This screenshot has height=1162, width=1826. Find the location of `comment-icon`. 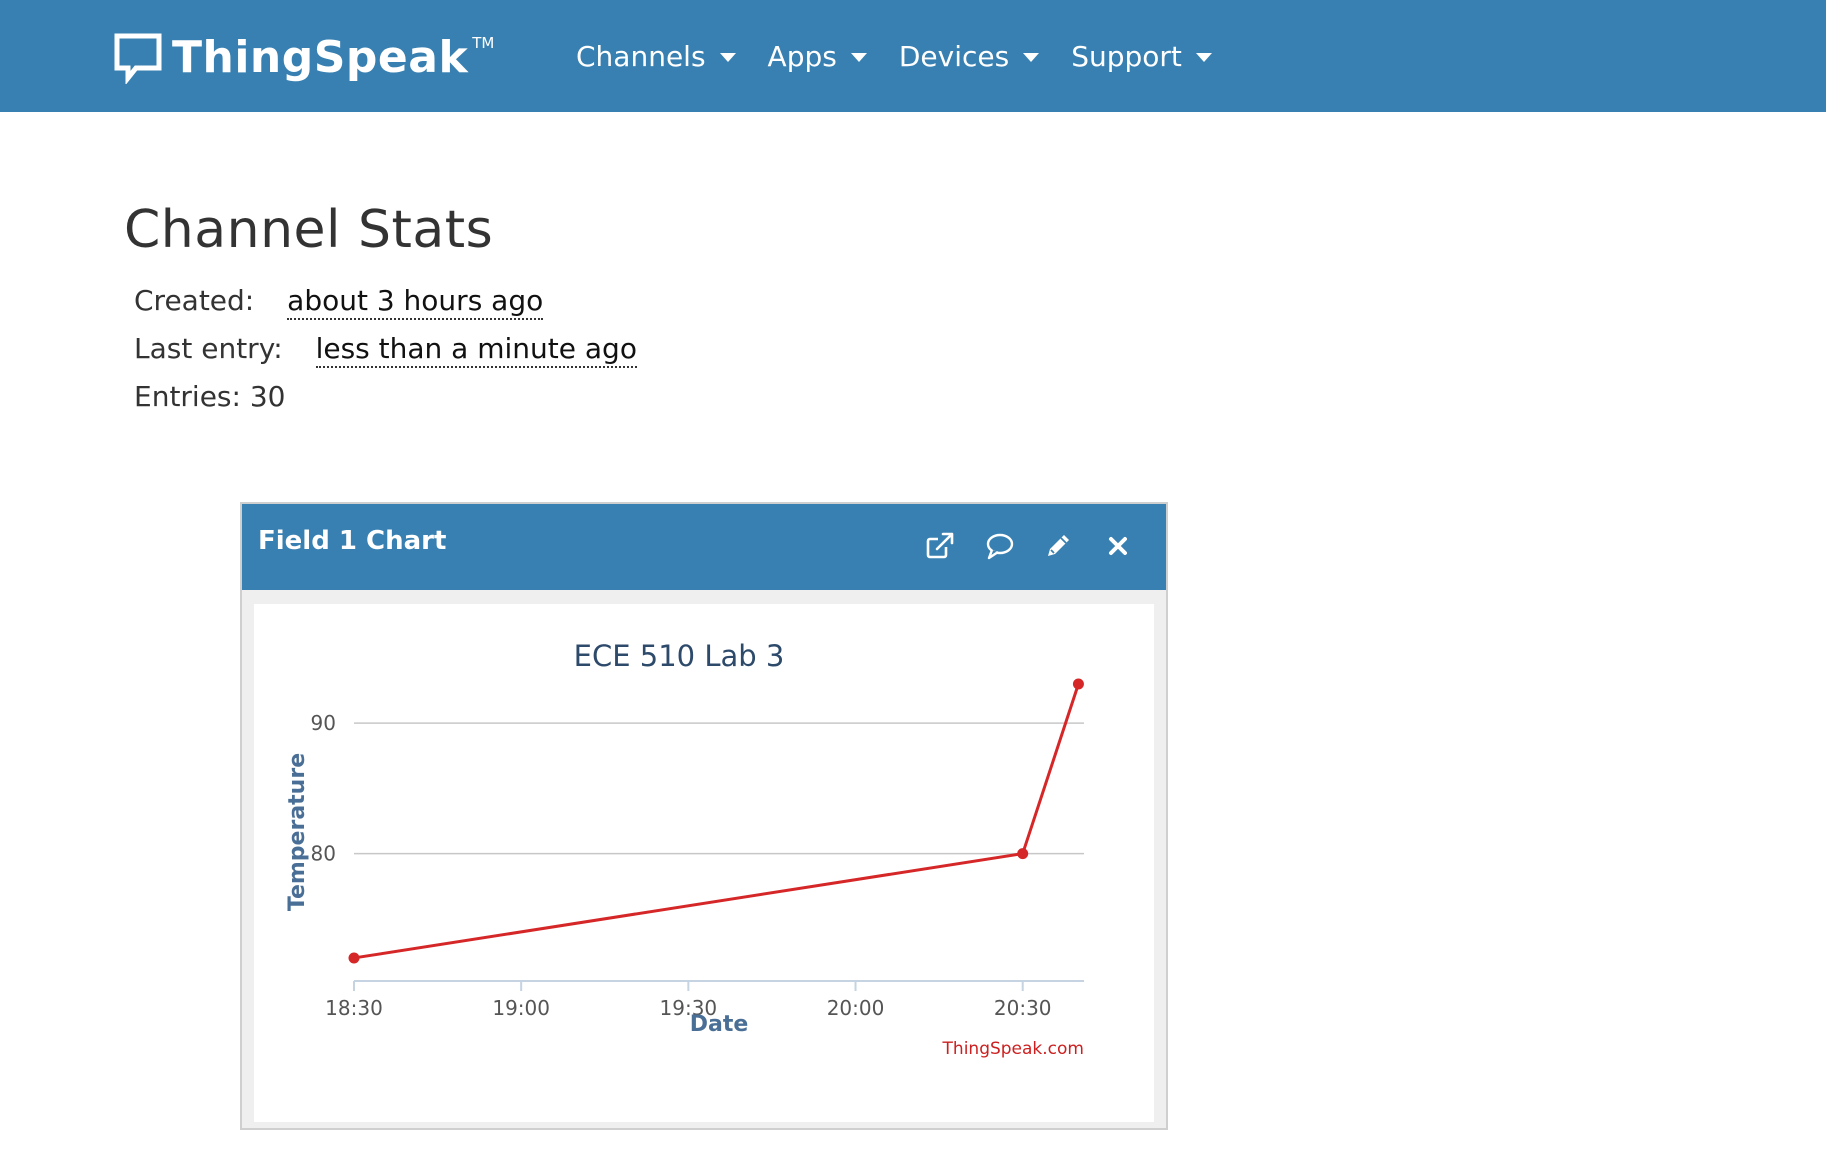

comment-icon is located at coordinates (1000, 546).